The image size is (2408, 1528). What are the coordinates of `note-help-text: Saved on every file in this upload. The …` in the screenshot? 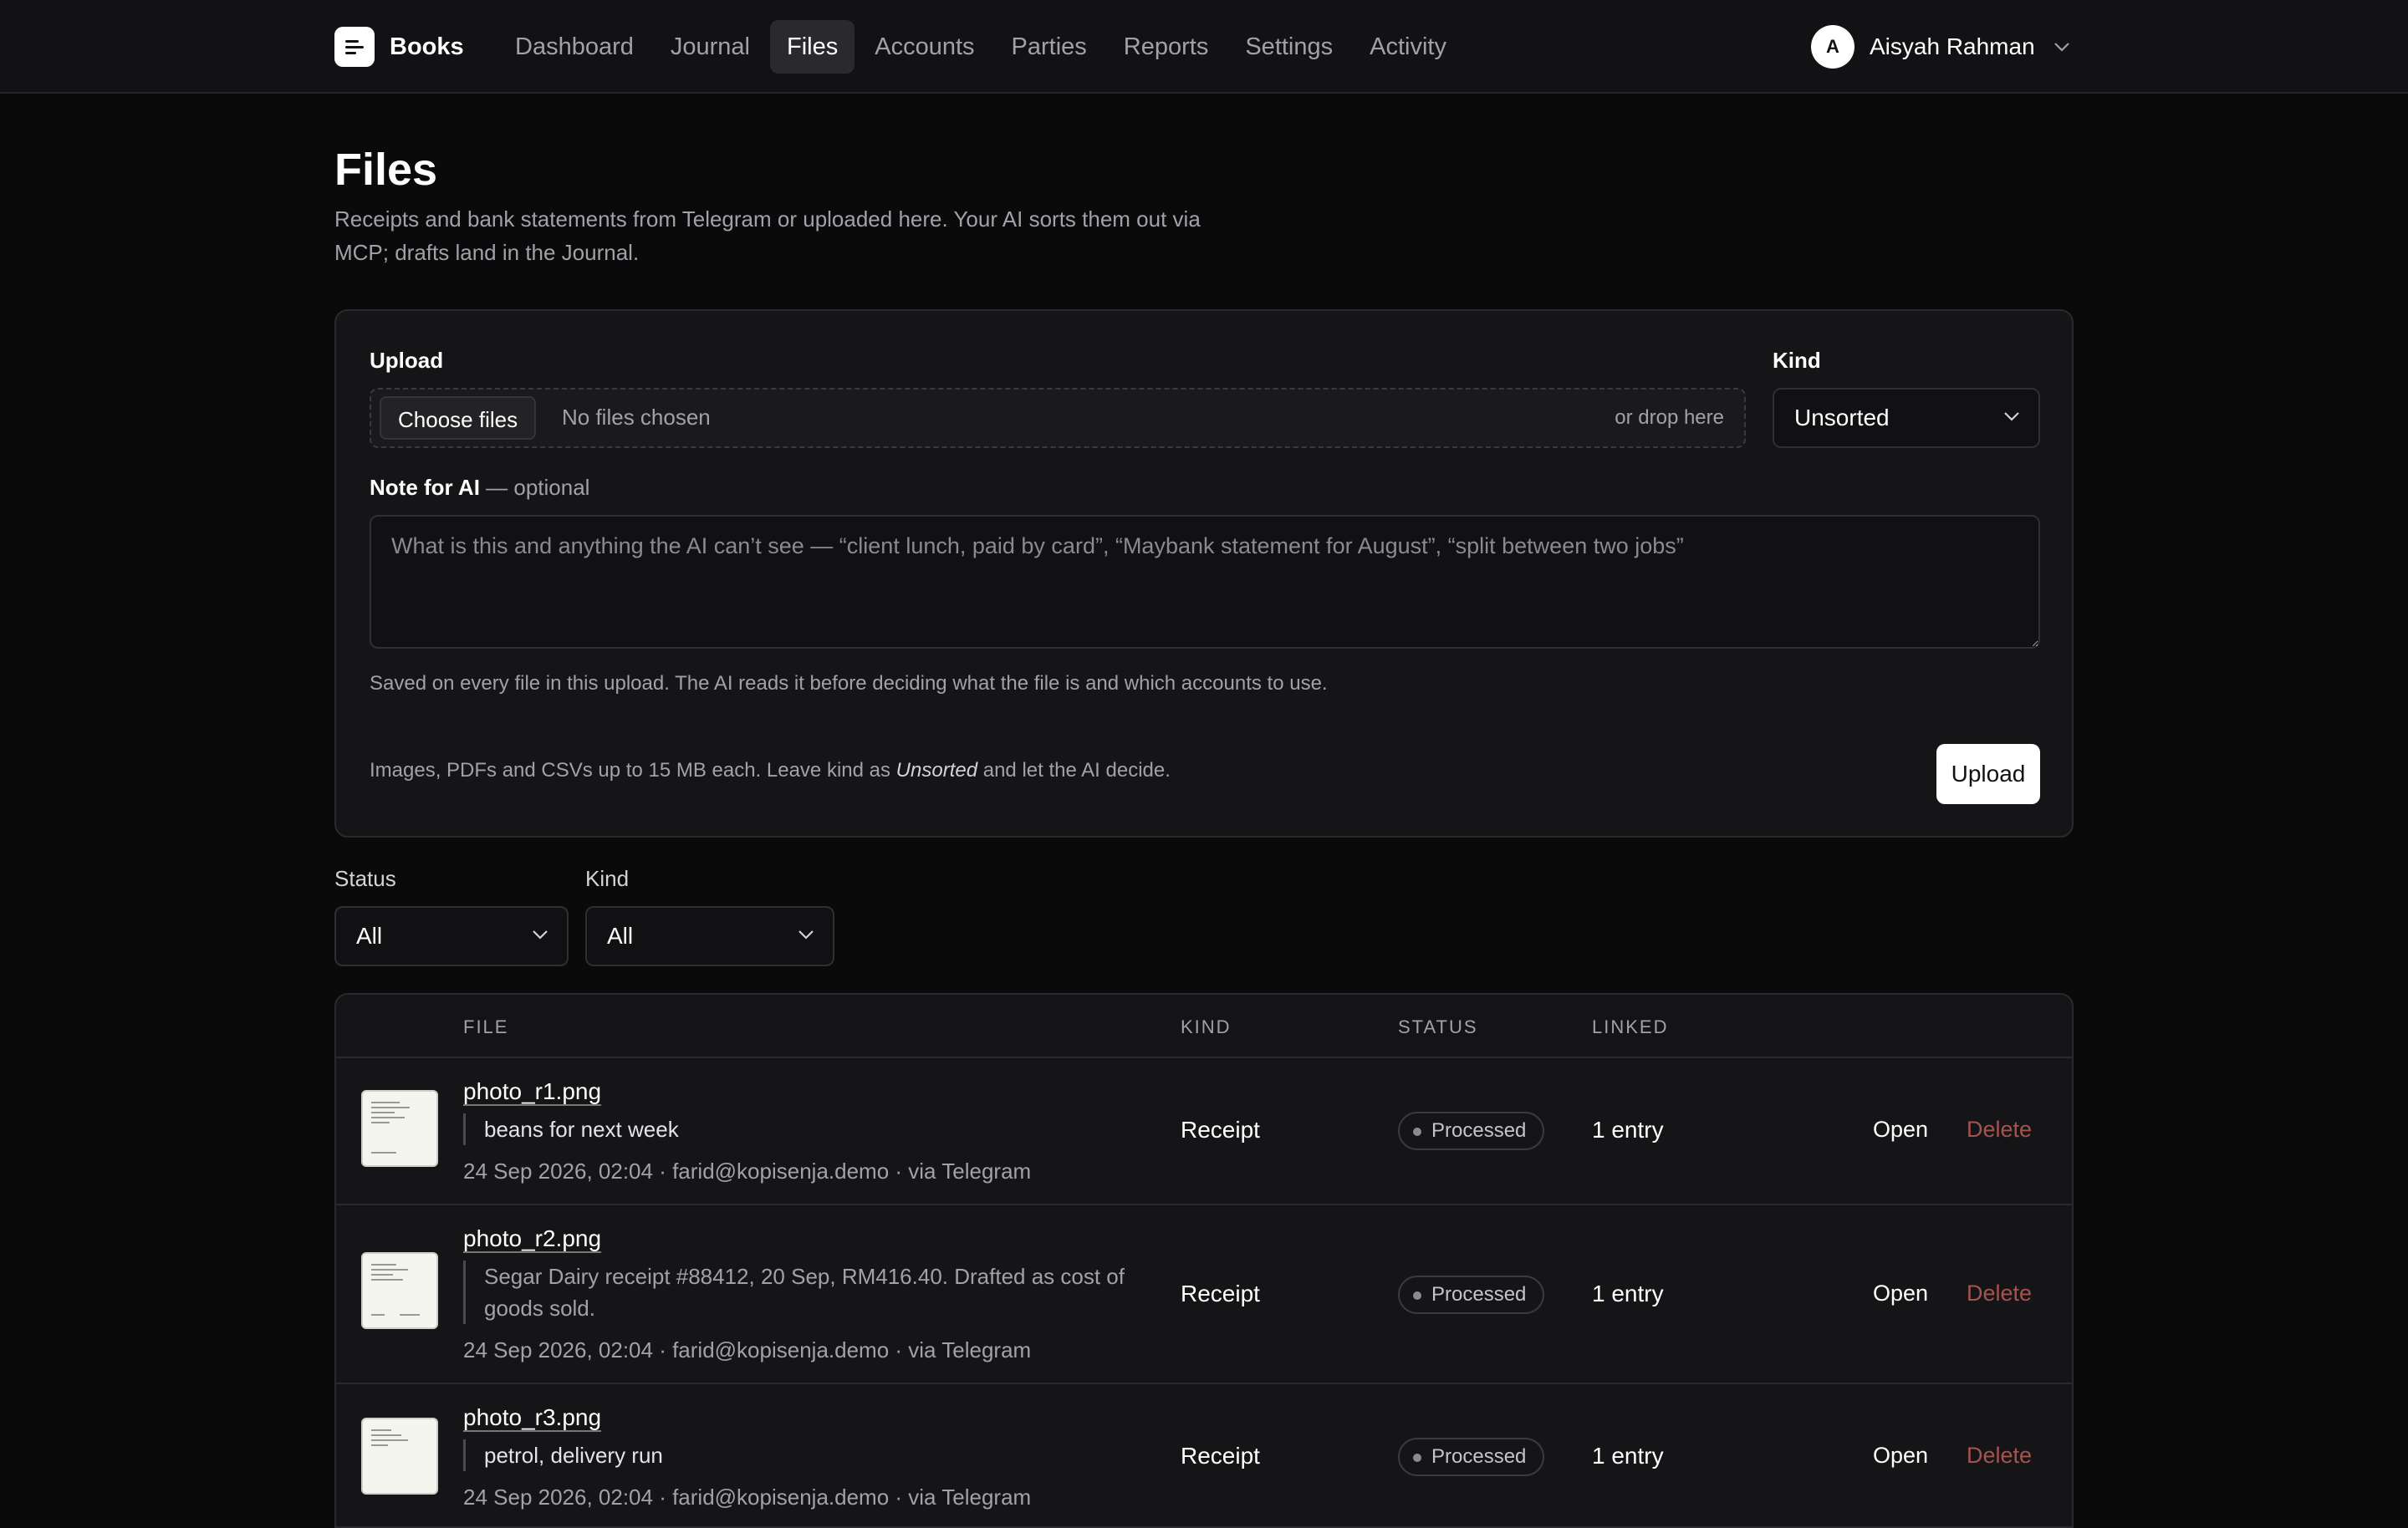 It's located at (849, 683).